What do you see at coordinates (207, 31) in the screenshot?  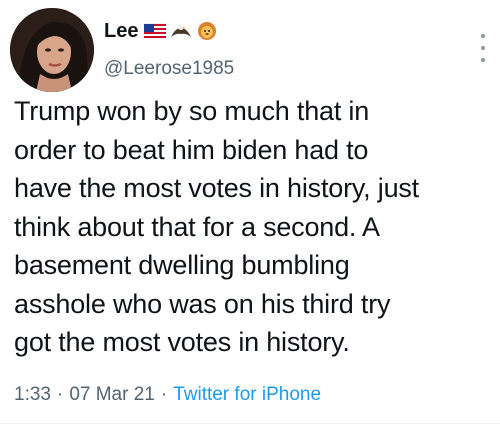 I see `lion-icon` at bounding box center [207, 31].